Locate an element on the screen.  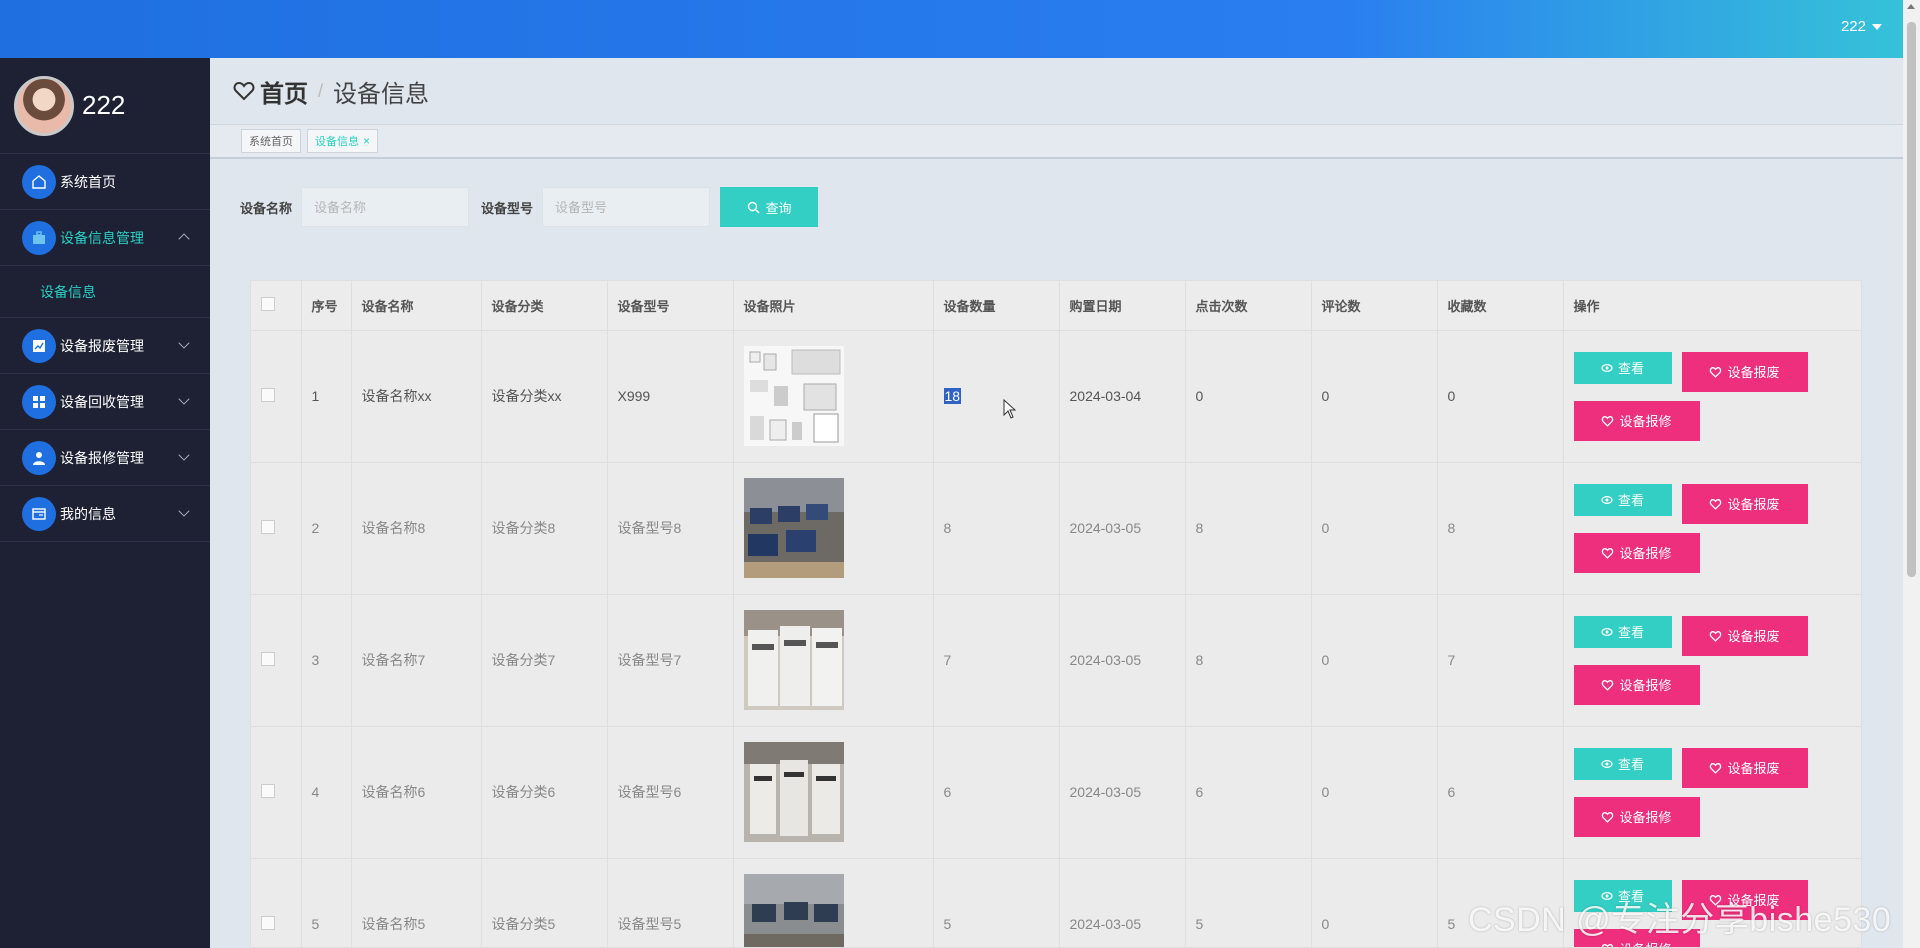
sidebar-item-device-scrap: 设备报废管理 is located at coordinates (105, 346).